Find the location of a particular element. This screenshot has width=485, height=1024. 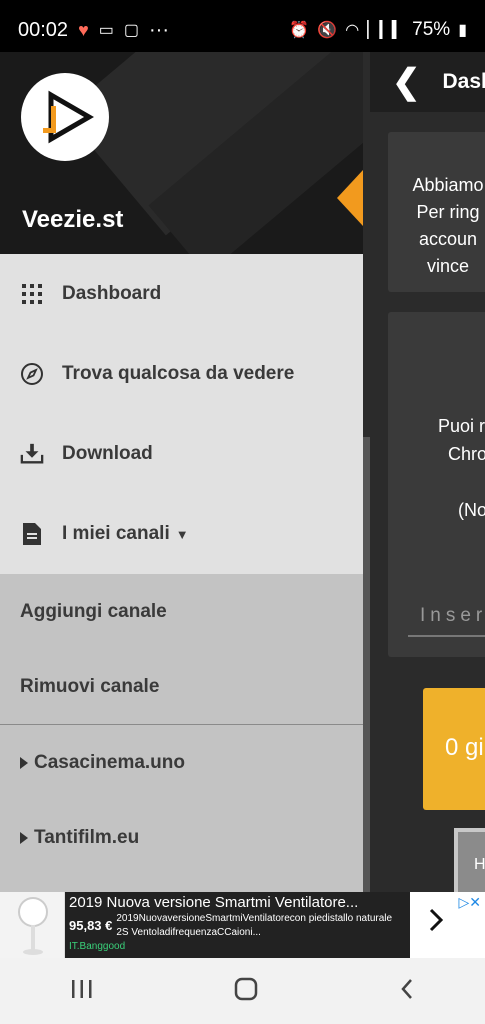

channel-label: Tantifilm.eu is located at coordinates (87, 837).